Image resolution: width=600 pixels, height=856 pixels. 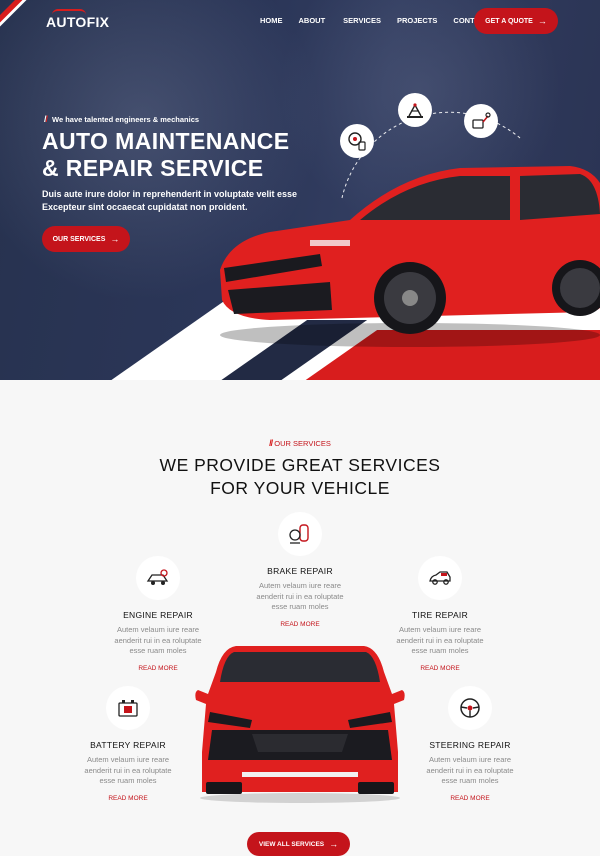 I want to click on battery-charge-icon, so click(x=481, y=121).